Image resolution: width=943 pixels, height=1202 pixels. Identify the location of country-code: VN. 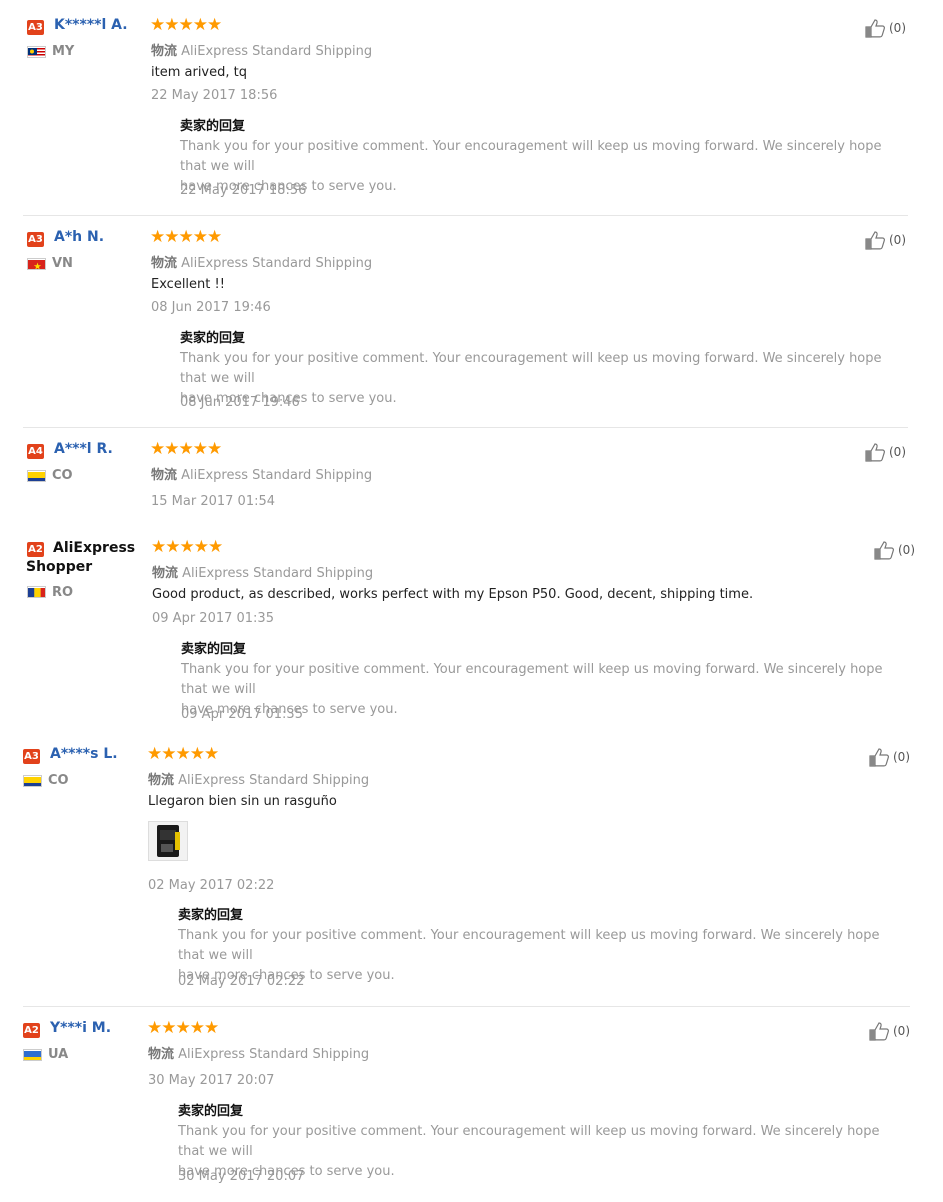
(62, 263).